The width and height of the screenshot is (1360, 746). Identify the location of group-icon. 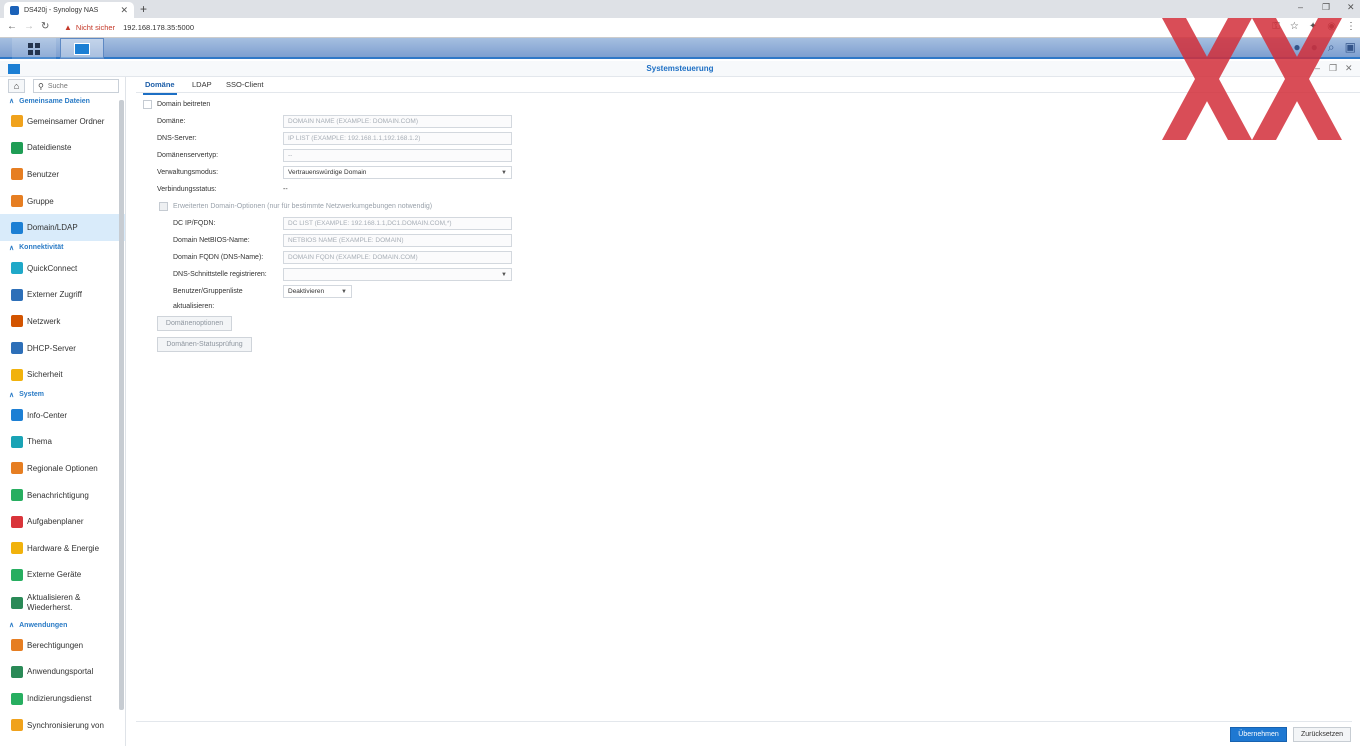
(17, 201).